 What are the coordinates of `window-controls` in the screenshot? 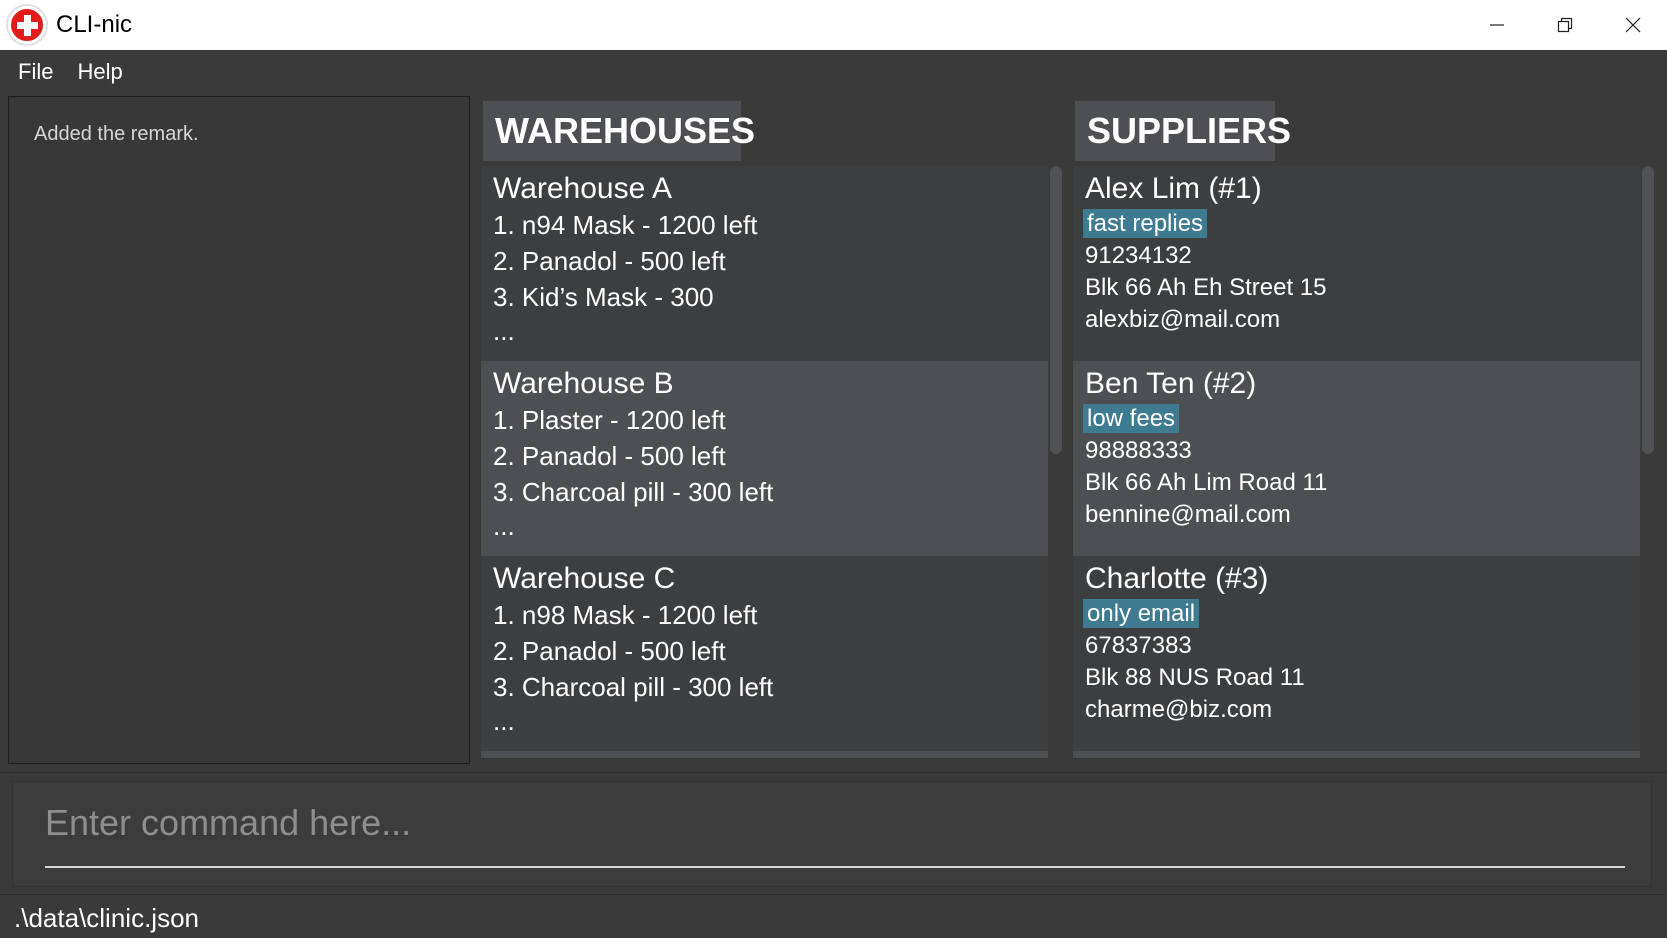 It's located at (1565, 25).